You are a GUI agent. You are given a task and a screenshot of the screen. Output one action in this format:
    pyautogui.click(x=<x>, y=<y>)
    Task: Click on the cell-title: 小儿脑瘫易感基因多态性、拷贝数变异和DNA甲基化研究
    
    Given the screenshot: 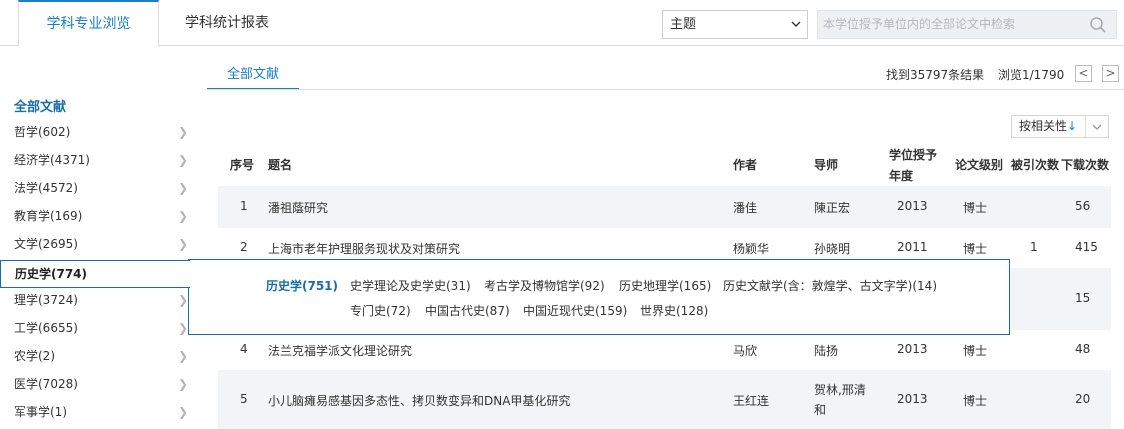 What is the action you would take?
    pyautogui.click(x=419, y=400)
    